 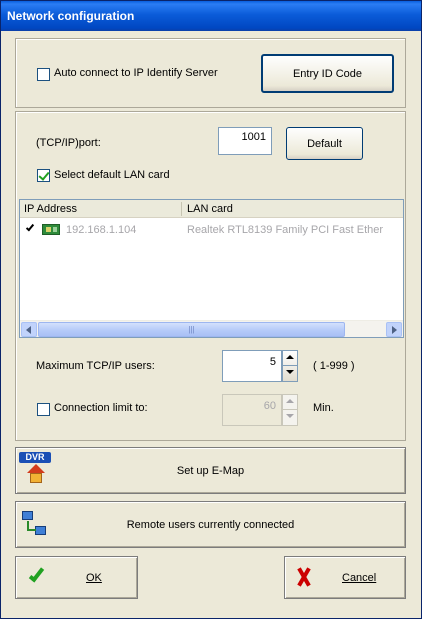 What do you see at coordinates (30, 228) in the screenshot?
I see `row-check-icon` at bounding box center [30, 228].